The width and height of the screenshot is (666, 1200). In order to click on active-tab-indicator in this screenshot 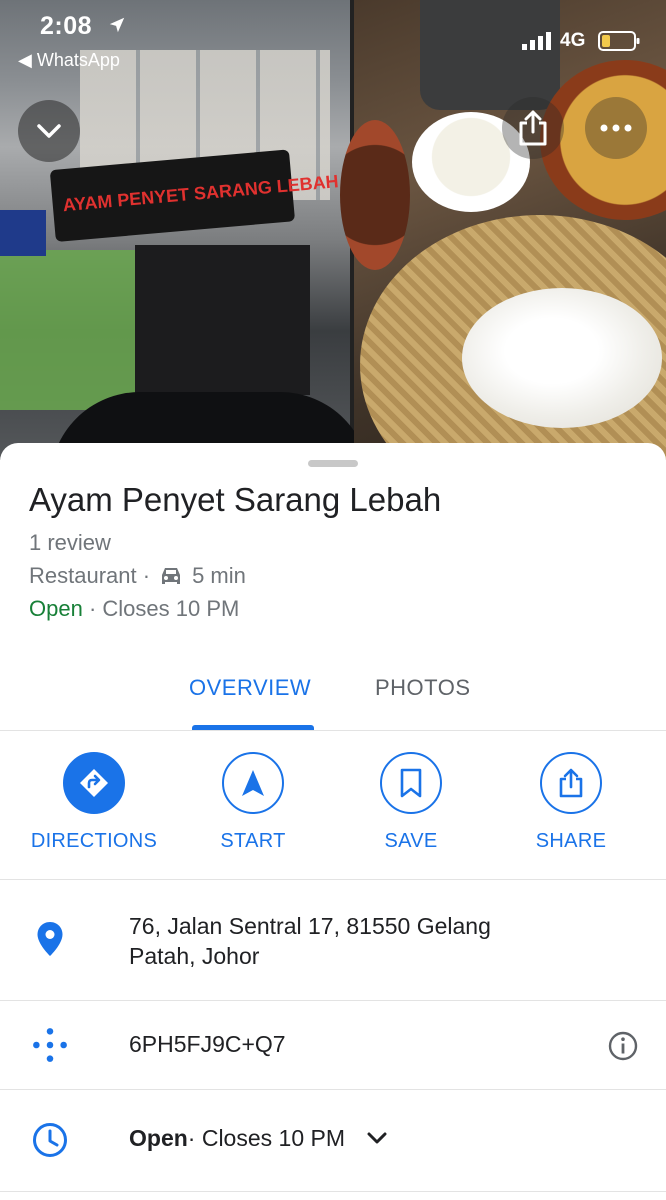, I will do `click(253, 727)`.